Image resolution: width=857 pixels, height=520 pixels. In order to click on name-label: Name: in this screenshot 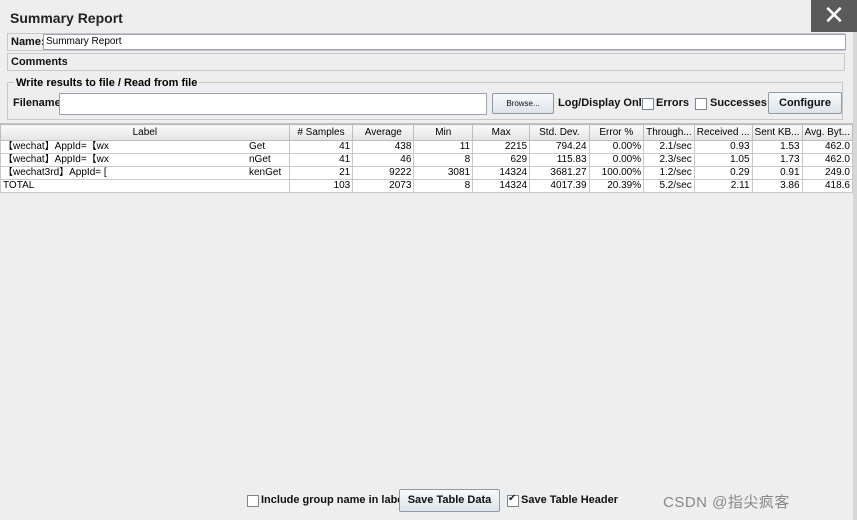, I will do `click(28, 42)`.